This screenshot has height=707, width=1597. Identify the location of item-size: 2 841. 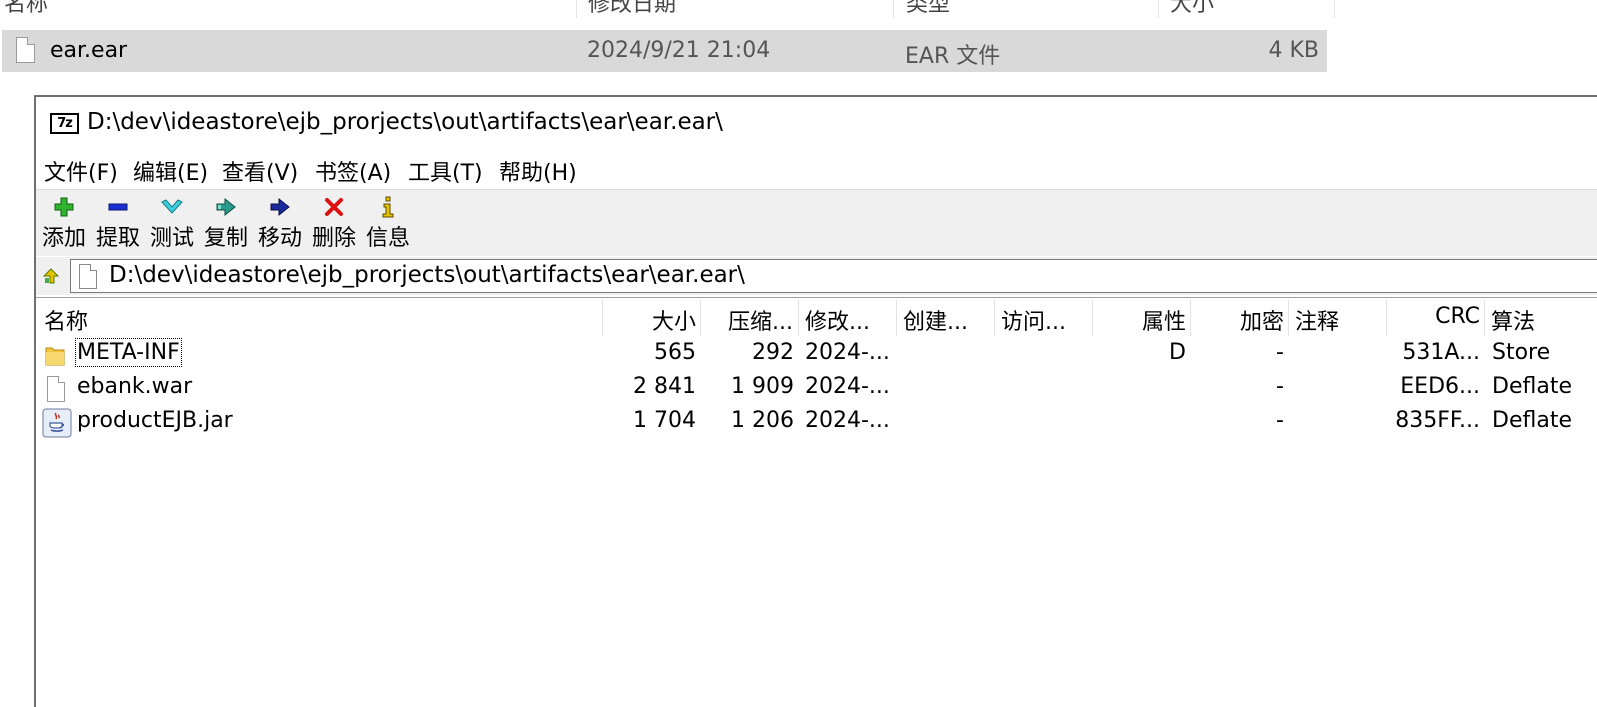
(664, 386).